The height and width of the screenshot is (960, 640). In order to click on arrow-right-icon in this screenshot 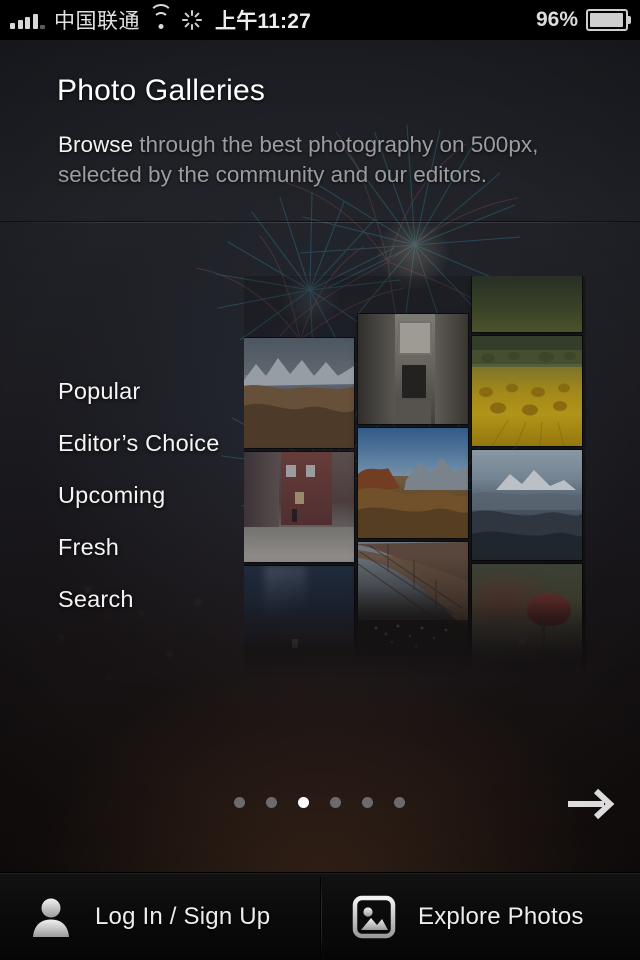, I will do `click(592, 804)`.